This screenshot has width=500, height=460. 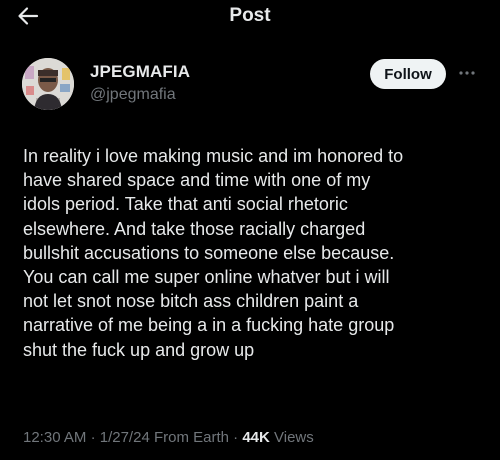 I want to click on page-title: Post, so click(x=250, y=15).